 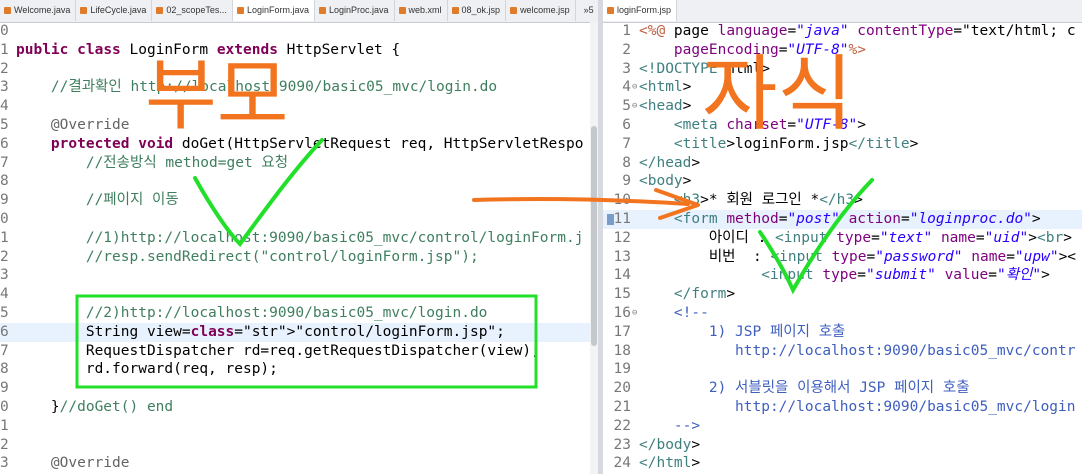 What do you see at coordinates (4, 406) in the screenshot?
I see `line-number: 0` at bounding box center [4, 406].